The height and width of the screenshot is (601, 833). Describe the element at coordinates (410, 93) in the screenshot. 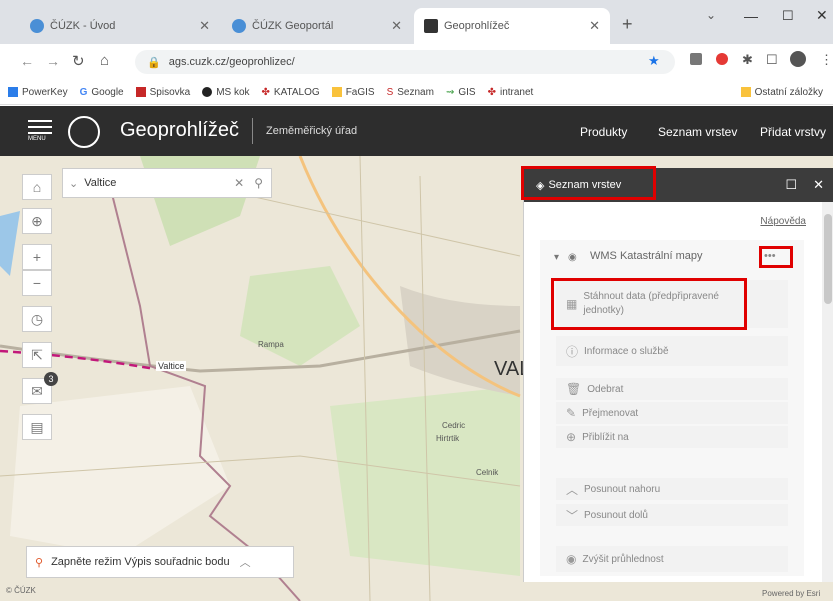

I see `bookmark-item: Ѕ Seznam` at that location.